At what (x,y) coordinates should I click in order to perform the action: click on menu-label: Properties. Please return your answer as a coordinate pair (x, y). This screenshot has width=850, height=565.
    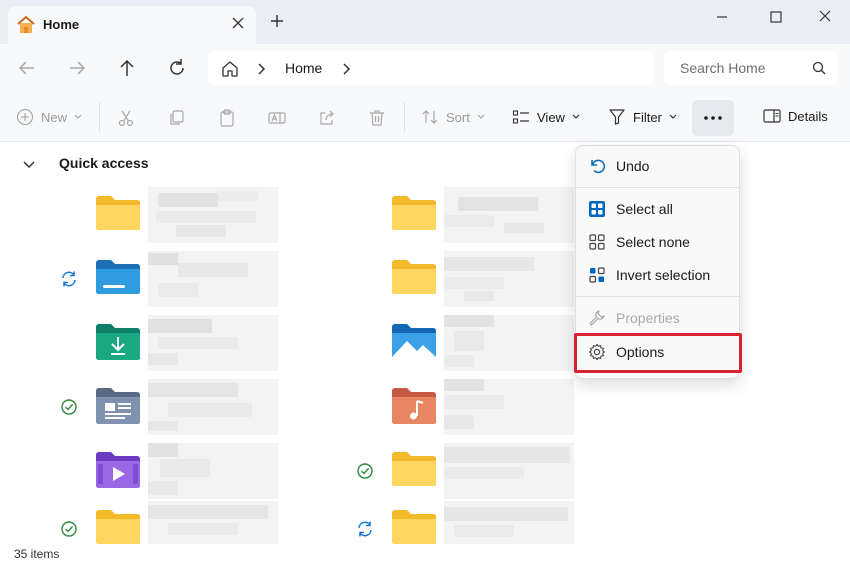
    Looking at the image, I should click on (648, 318).